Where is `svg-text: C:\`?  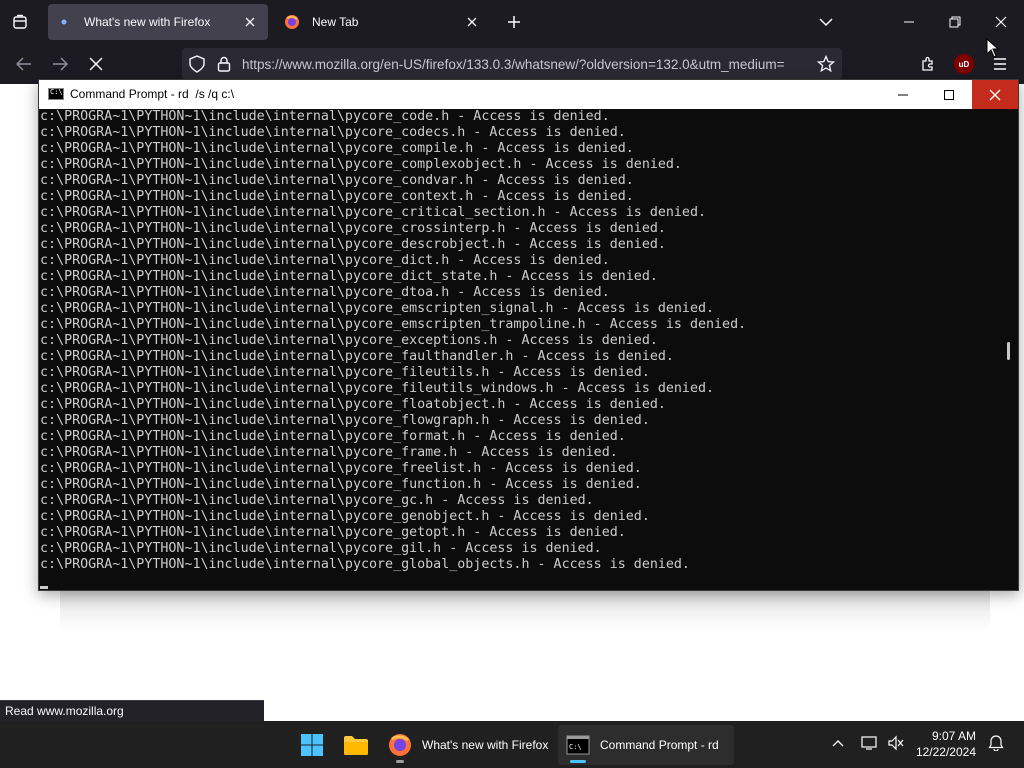
svg-text: C:\ is located at coordinates (575, 747).